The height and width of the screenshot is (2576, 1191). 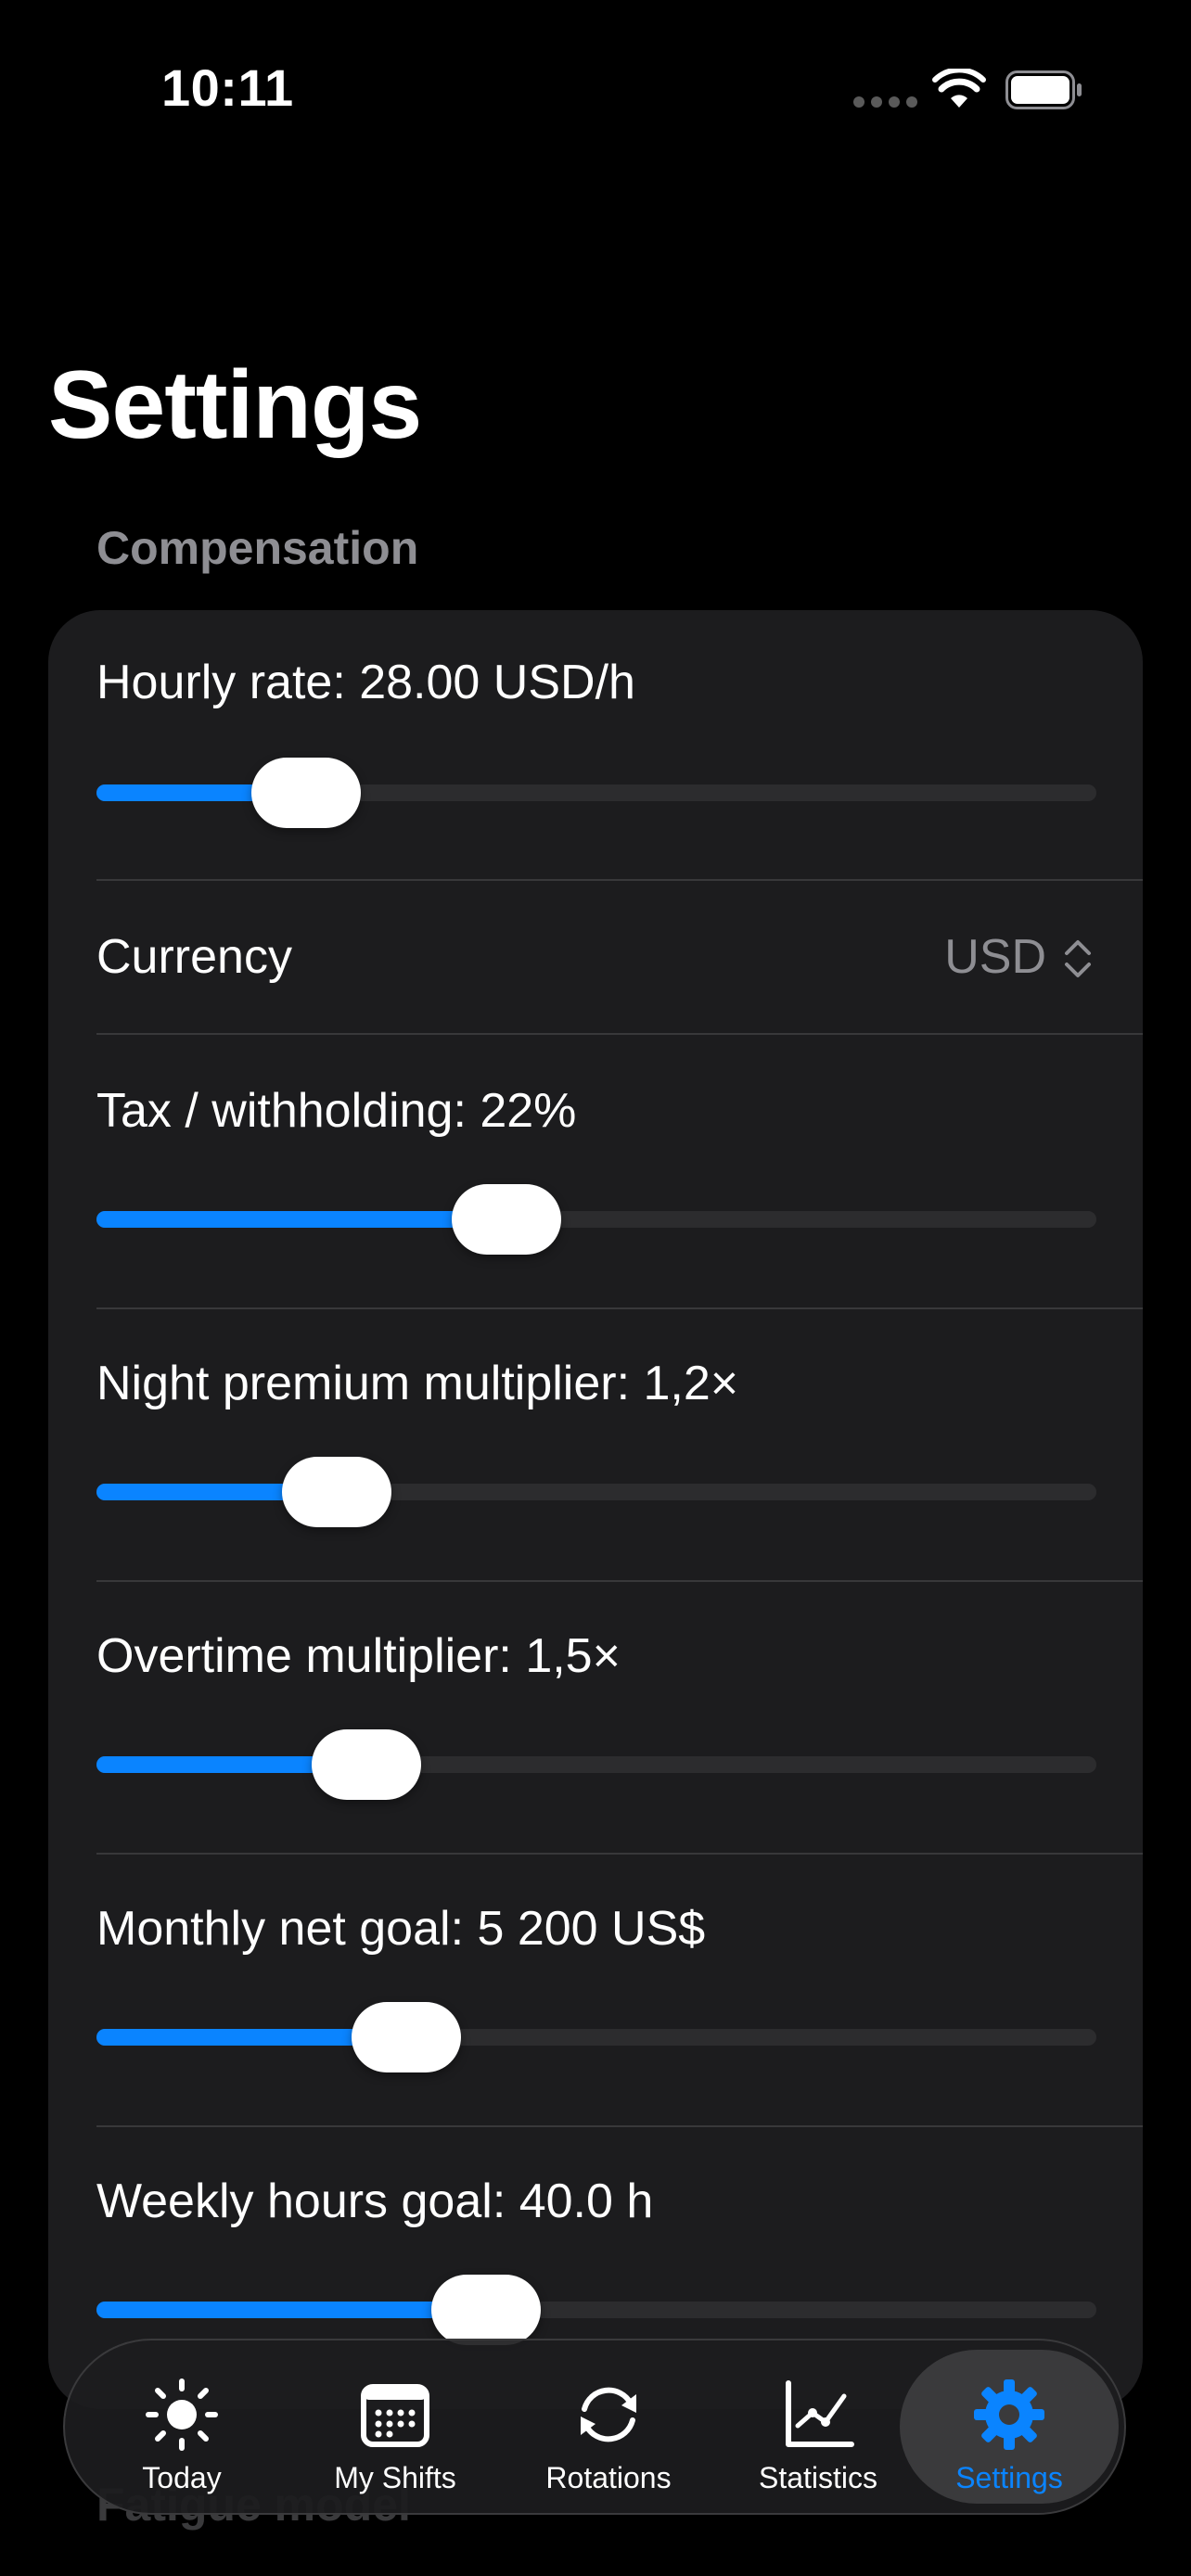 What do you see at coordinates (1009, 2414) in the screenshot?
I see `gear-icon` at bounding box center [1009, 2414].